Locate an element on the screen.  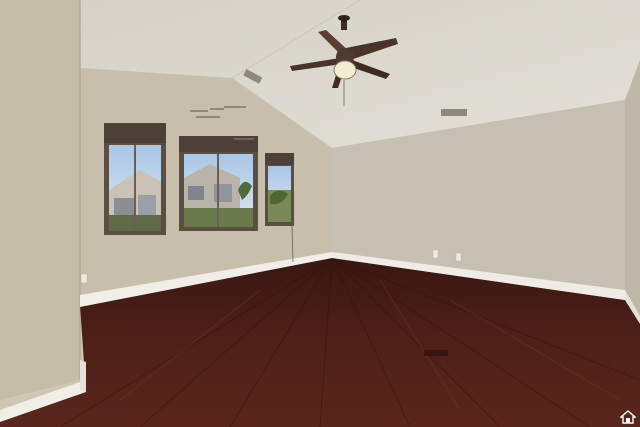
window-left is located at coordinates (135, 179).